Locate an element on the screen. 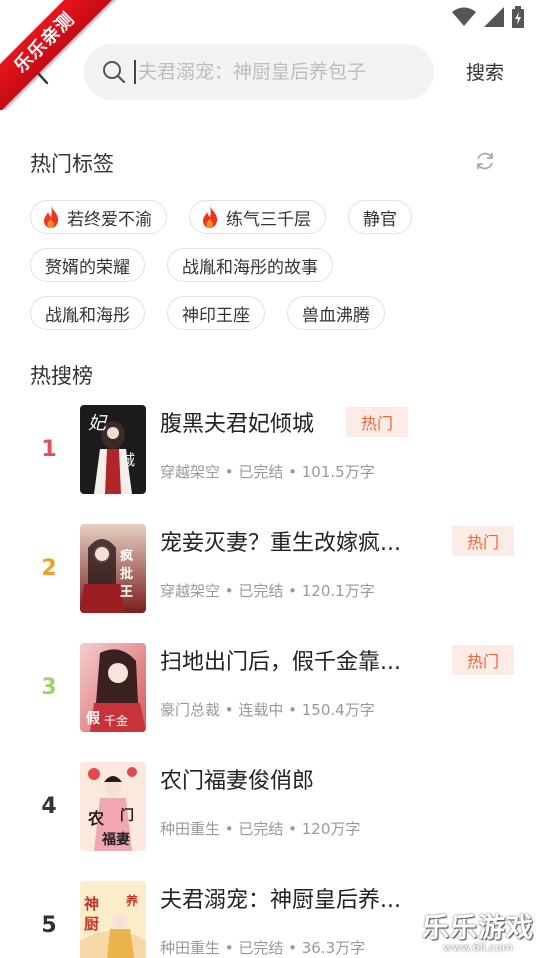  book-meta: 穿越架空 • 已完结 • 120.1万字 is located at coordinates (267, 591).